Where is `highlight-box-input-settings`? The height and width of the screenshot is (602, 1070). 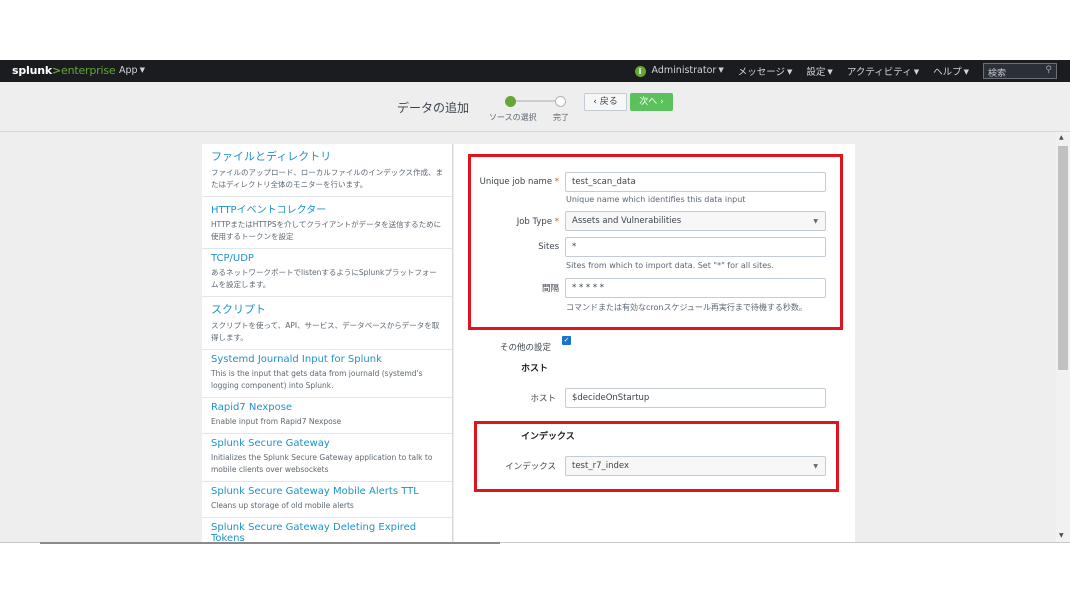
highlight-box-input-settings is located at coordinates (655, 242).